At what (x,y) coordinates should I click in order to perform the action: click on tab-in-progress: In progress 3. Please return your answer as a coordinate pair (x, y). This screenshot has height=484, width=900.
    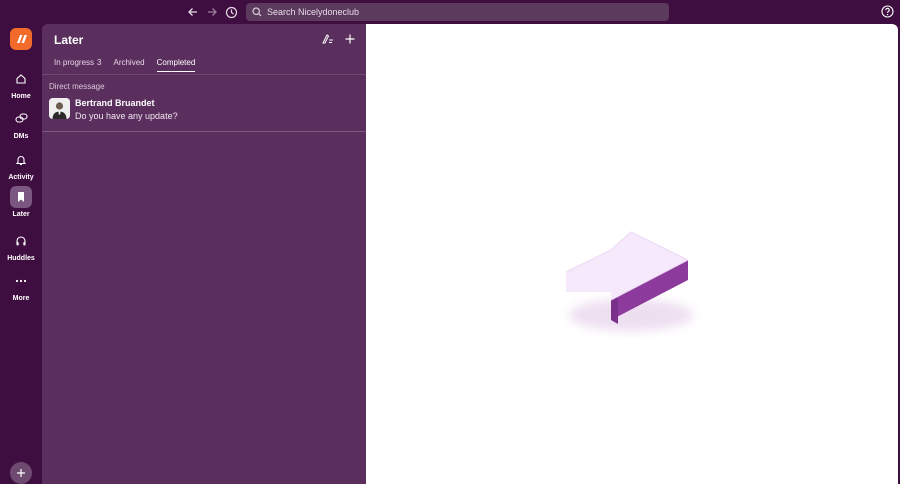
    Looking at the image, I should click on (77, 65).